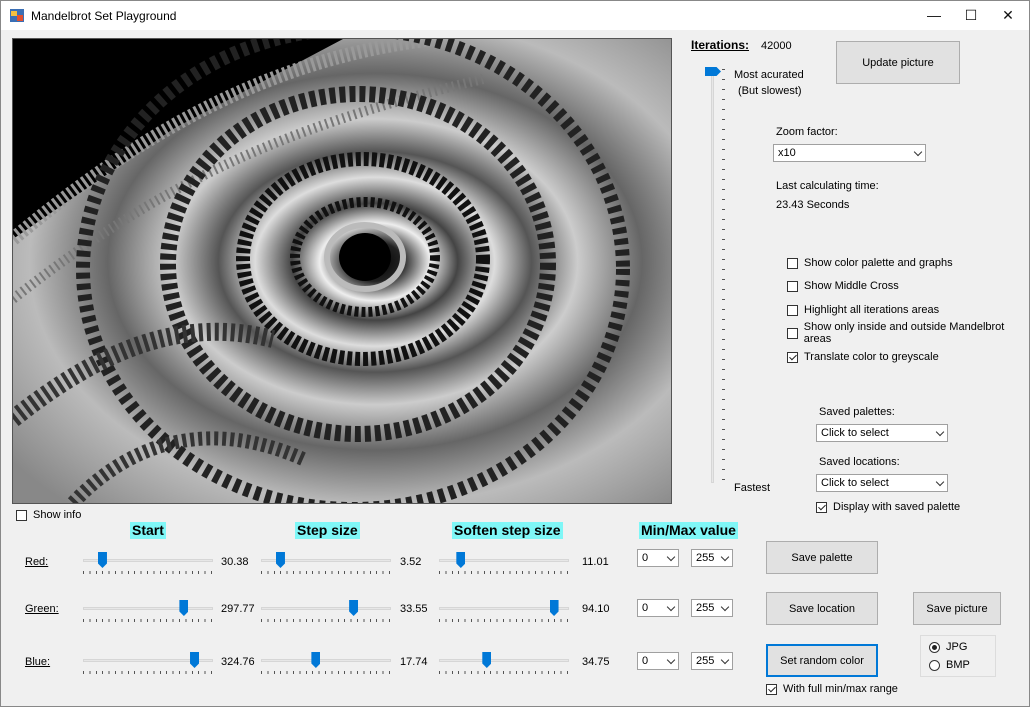 Image resolution: width=1030 pixels, height=707 pixels. I want to click on display-saved-palette-checkbox: Display with saved palette, so click(888, 507).